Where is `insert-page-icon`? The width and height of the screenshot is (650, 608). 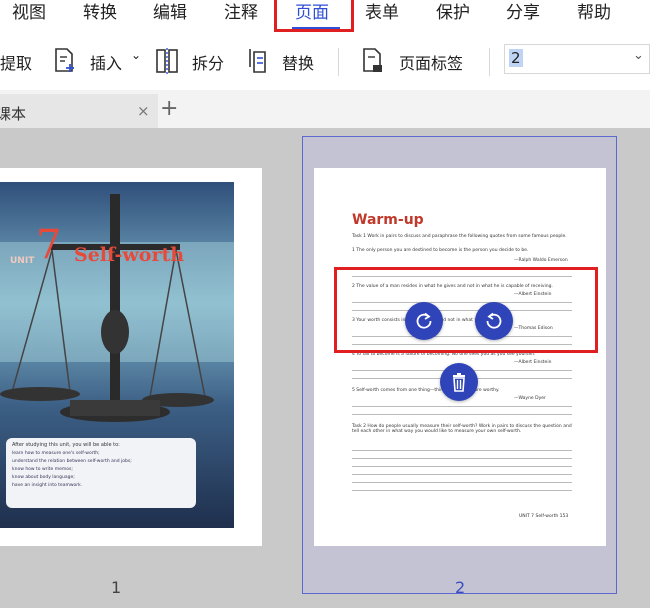
insert-page-icon is located at coordinates (64, 61).